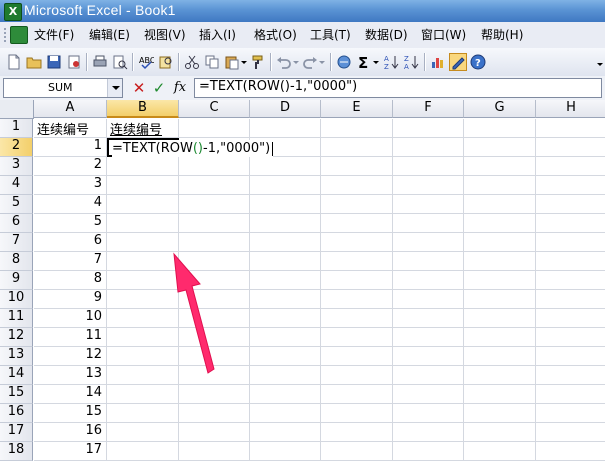 This screenshot has height=461, width=605. I want to click on cell-f7, so click(428, 242).